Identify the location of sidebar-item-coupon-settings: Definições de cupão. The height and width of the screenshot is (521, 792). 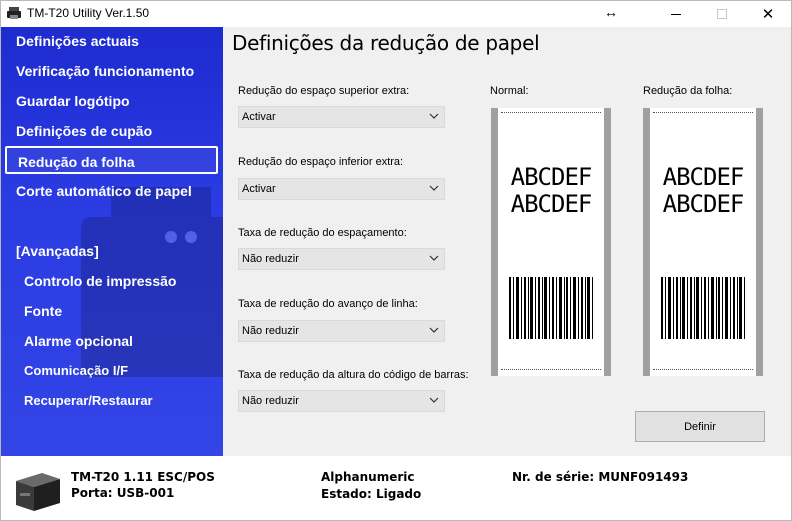
(84, 131).